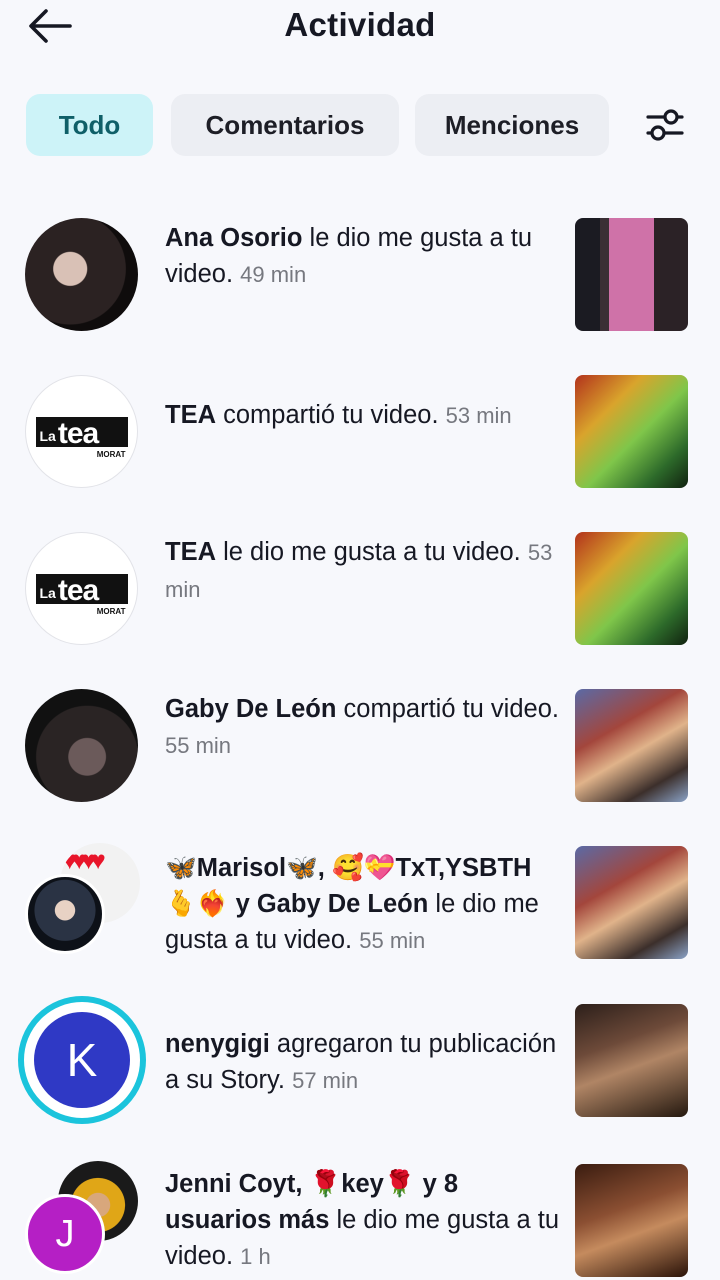 Image resolution: width=720 pixels, height=1280 pixels. I want to click on tab-menciones: Menciones, so click(512, 125).